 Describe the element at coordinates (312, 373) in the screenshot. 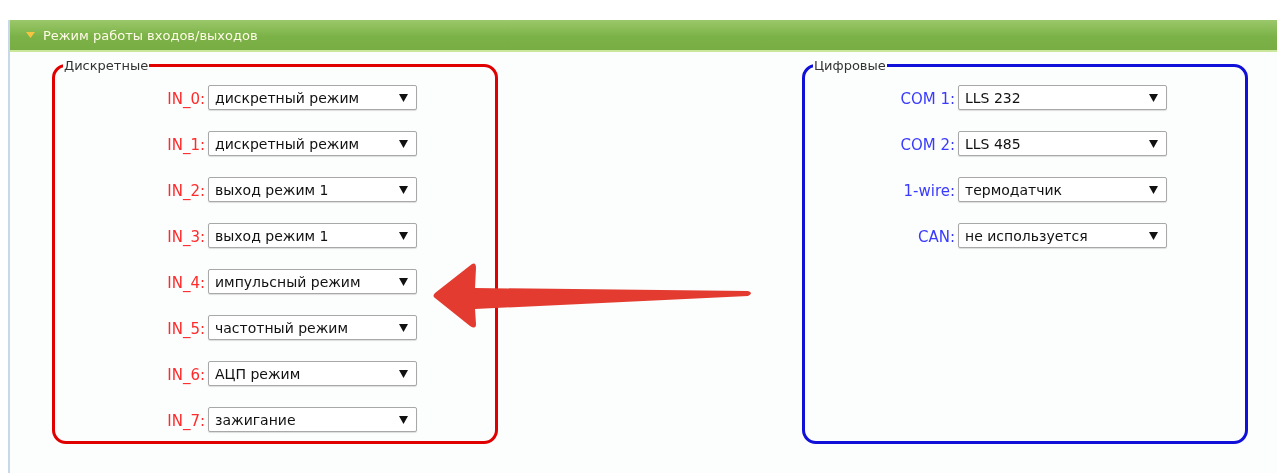

I see `dropdown: АЦП режим` at that location.